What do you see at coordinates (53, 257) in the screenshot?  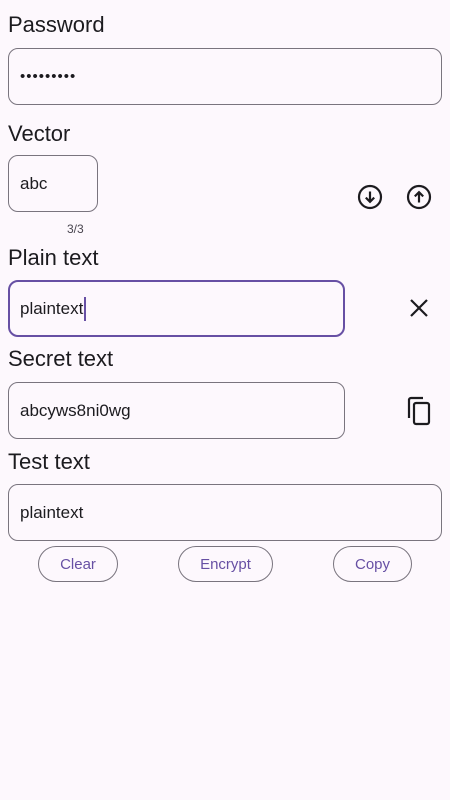 I see `plain-text-label: Plain text` at bounding box center [53, 257].